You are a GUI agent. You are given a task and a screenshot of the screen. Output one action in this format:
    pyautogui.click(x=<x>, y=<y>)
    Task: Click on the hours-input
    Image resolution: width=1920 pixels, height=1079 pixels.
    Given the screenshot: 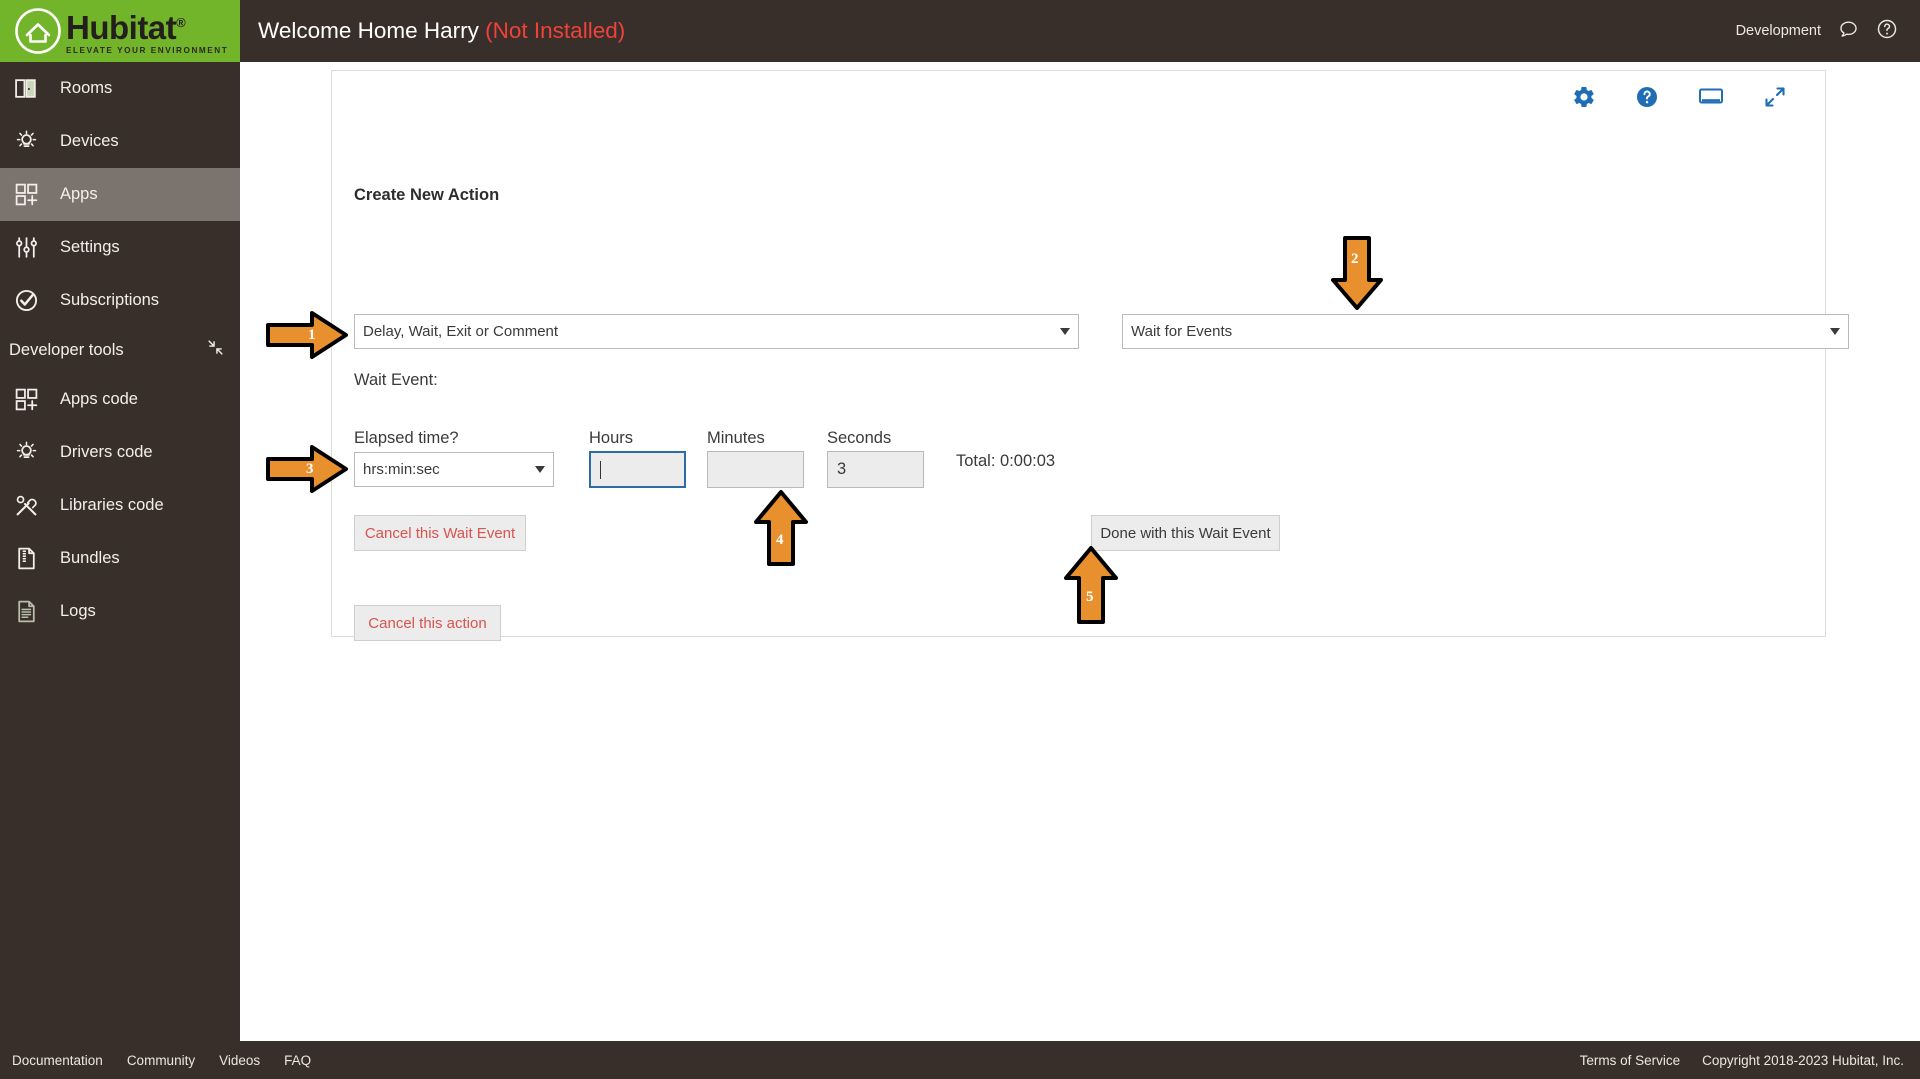 What is the action you would take?
    pyautogui.click(x=637, y=469)
    